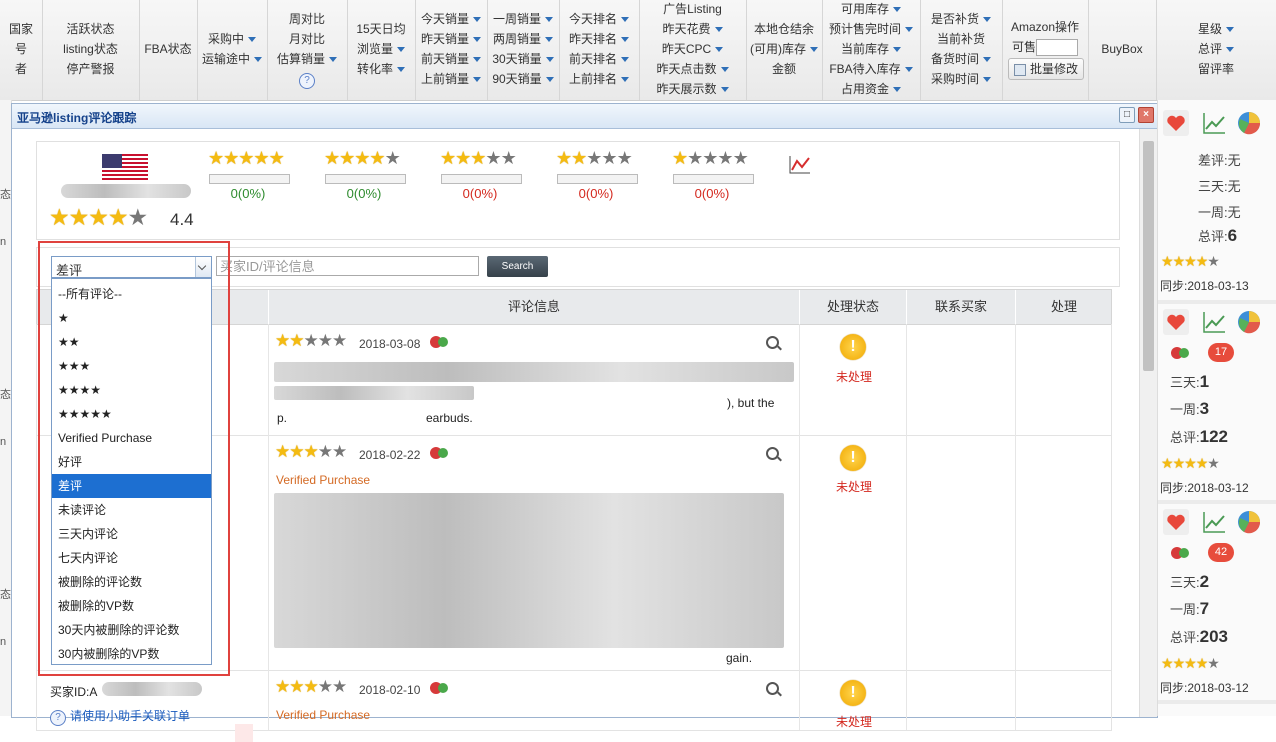 The image size is (1276, 742). What do you see at coordinates (517, 39) in the screenshot?
I see `header-2week-sales: 两周销量` at bounding box center [517, 39].